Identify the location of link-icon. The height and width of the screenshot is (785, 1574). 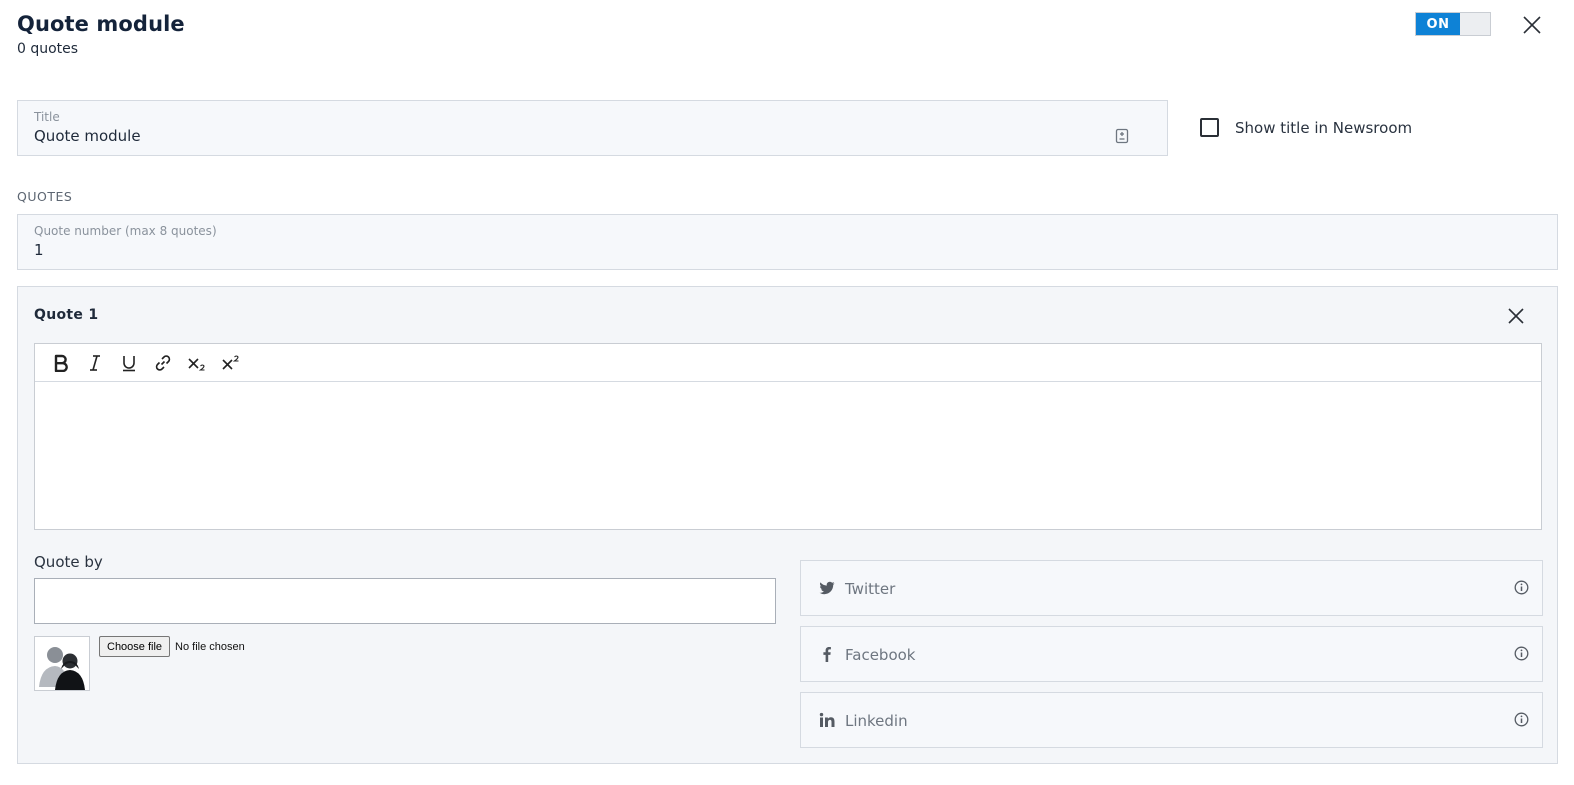
(163, 362).